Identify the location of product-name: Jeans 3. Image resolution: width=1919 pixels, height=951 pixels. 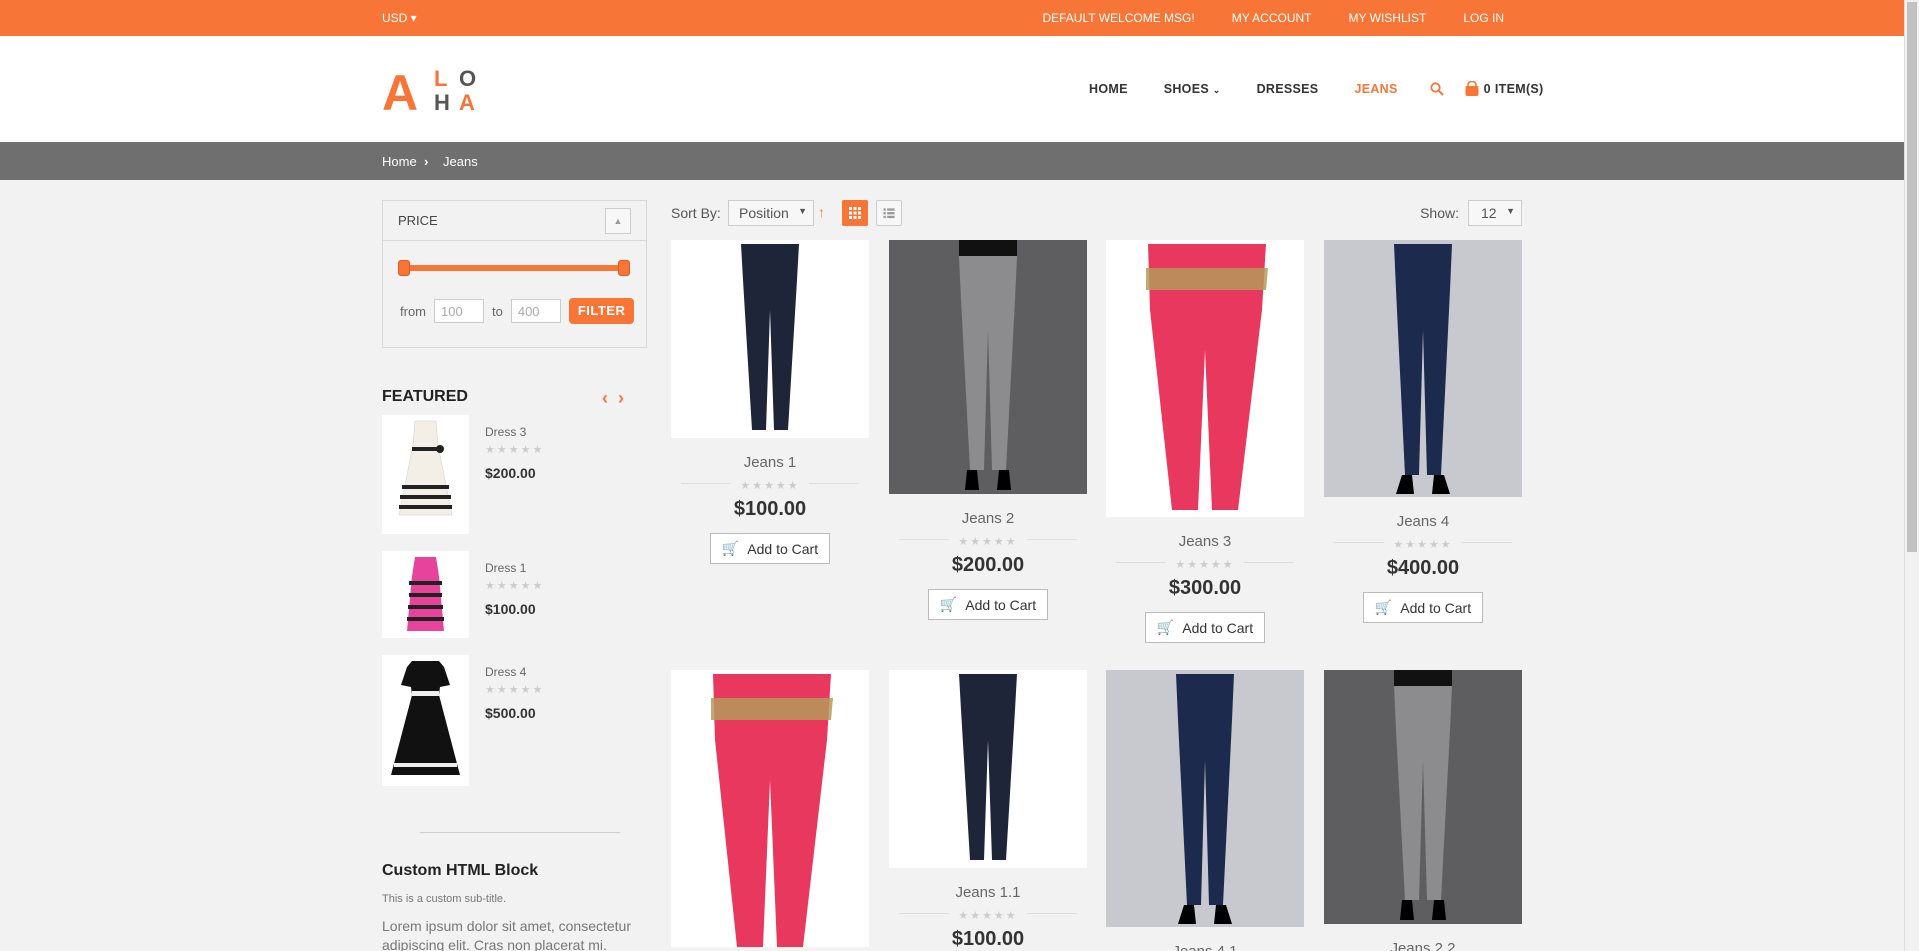
(1205, 541).